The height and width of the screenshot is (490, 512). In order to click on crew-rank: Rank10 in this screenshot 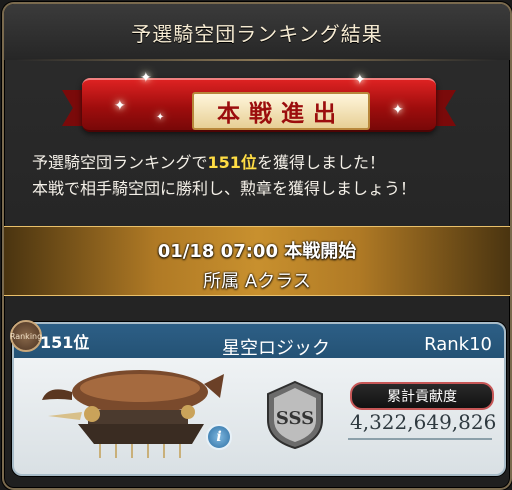, I will do `click(458, 344)`.